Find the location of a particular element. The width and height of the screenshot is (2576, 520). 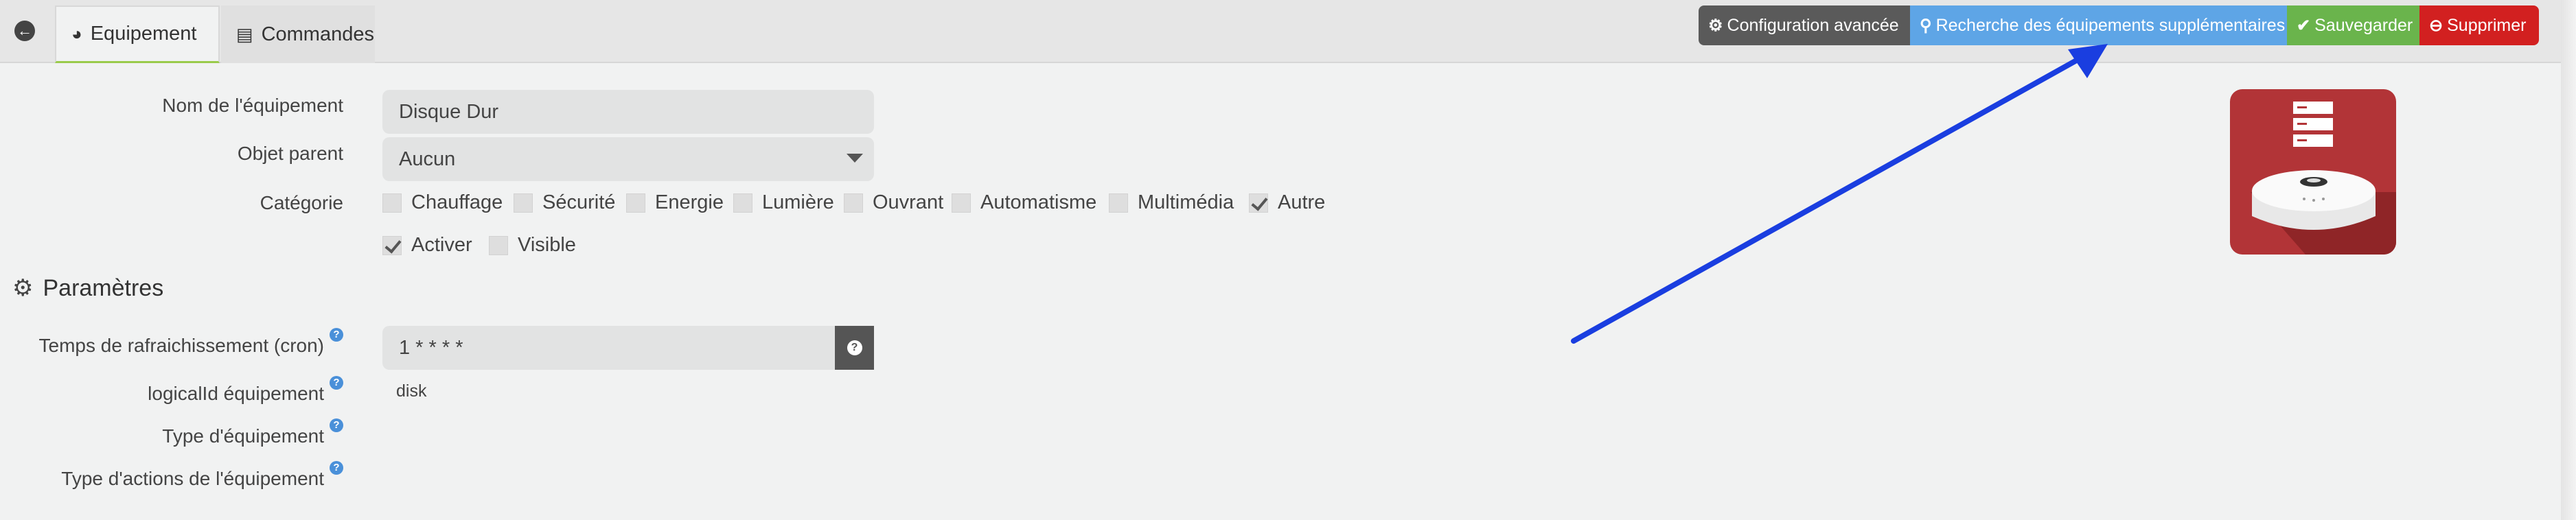

scroll-gutter is located at coordinates (2568, 260).